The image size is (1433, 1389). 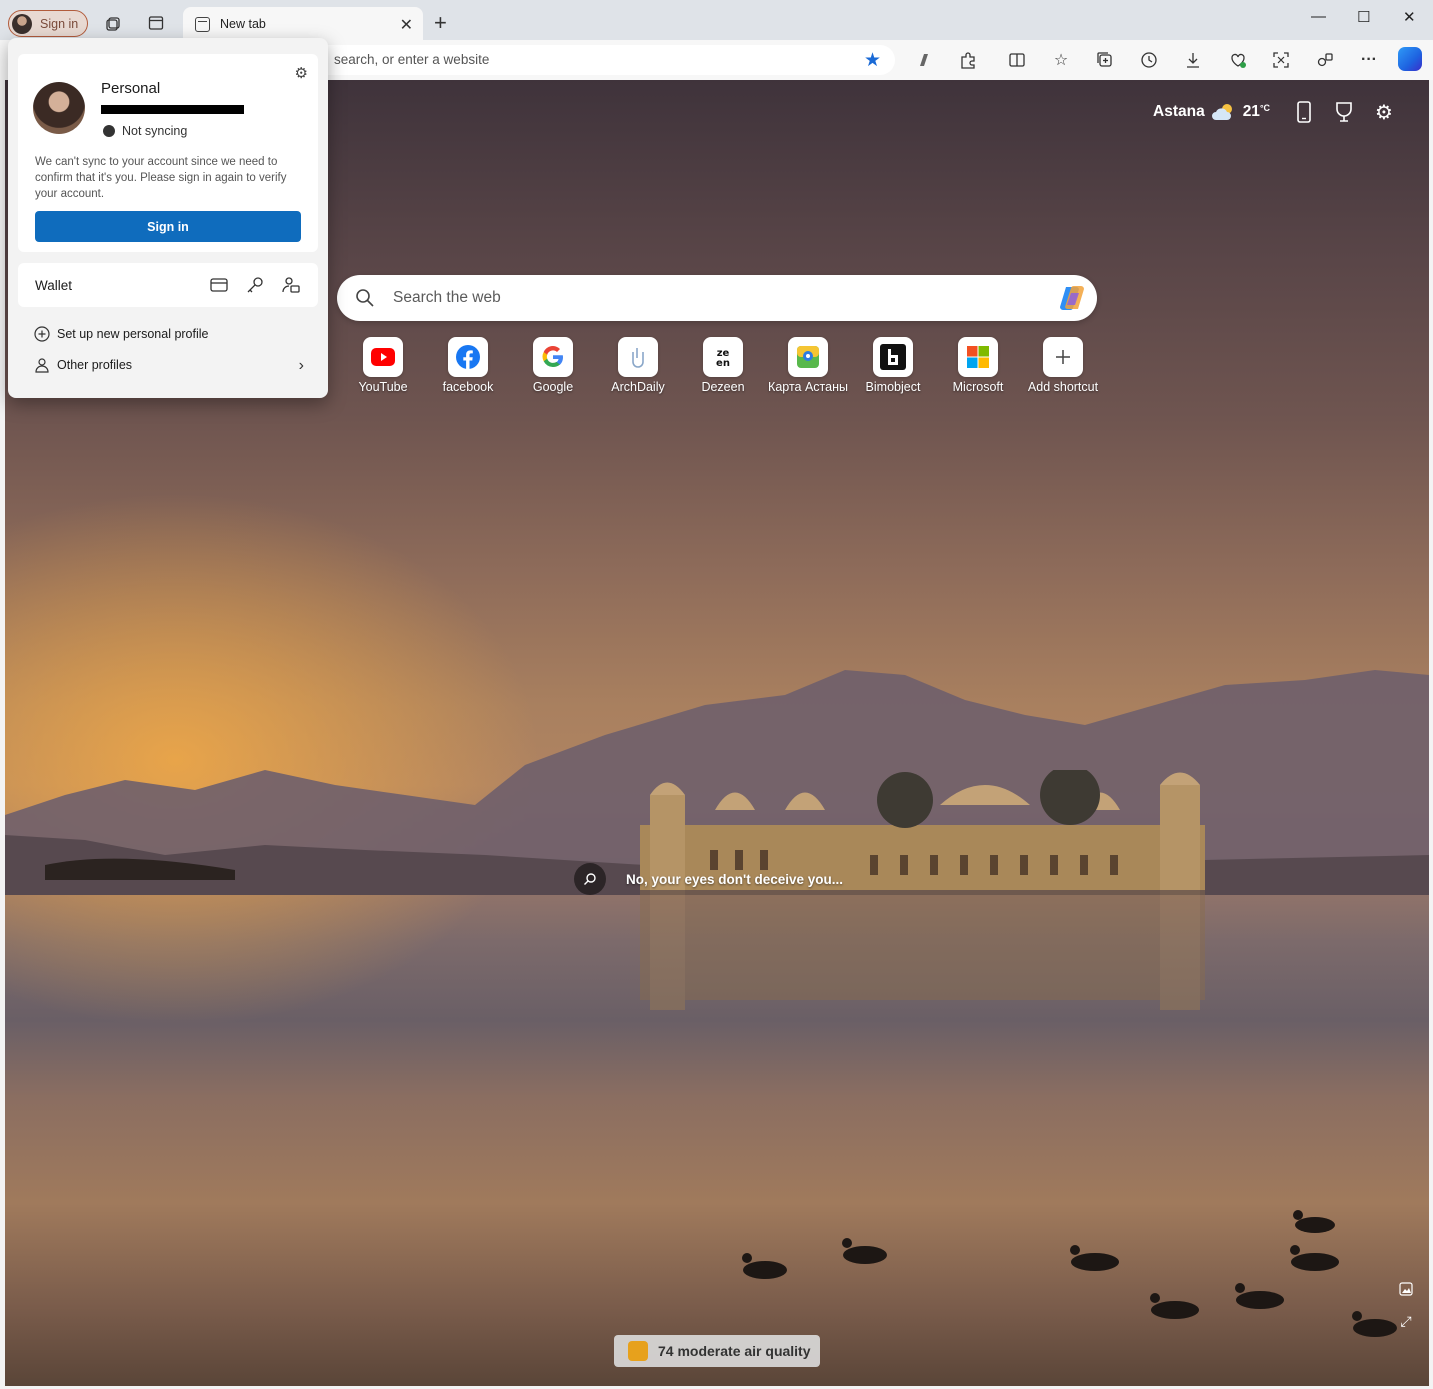 I want to click on copilot-search-icon, so click(x=1072, y=298).